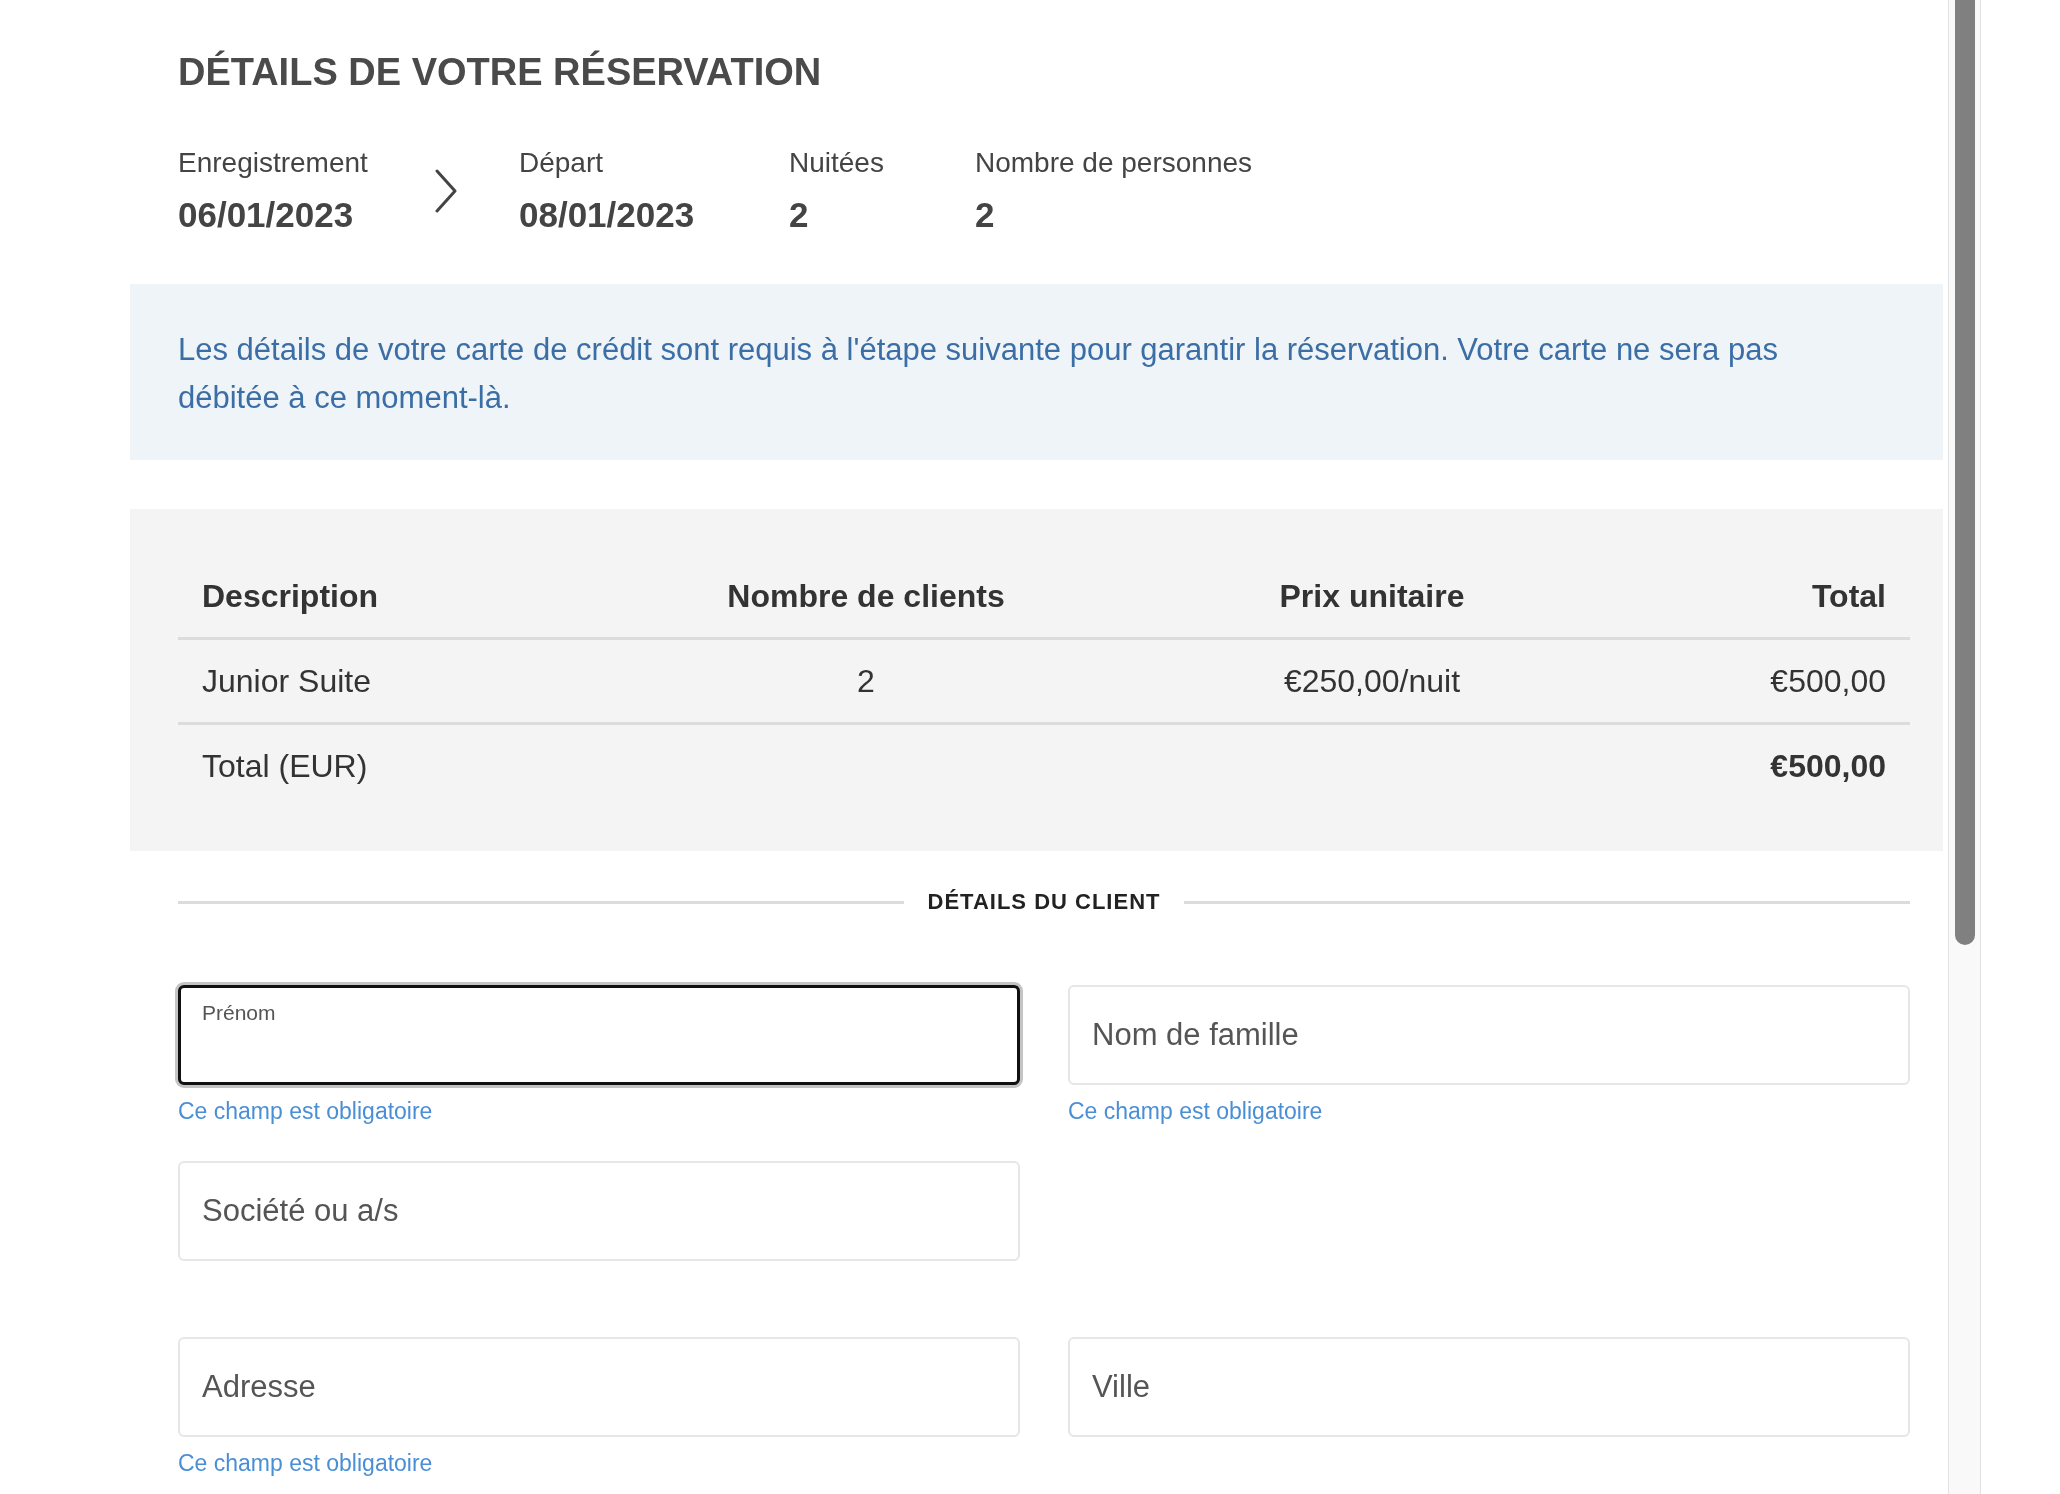  I want to click on input-field, so click(599, 1035).